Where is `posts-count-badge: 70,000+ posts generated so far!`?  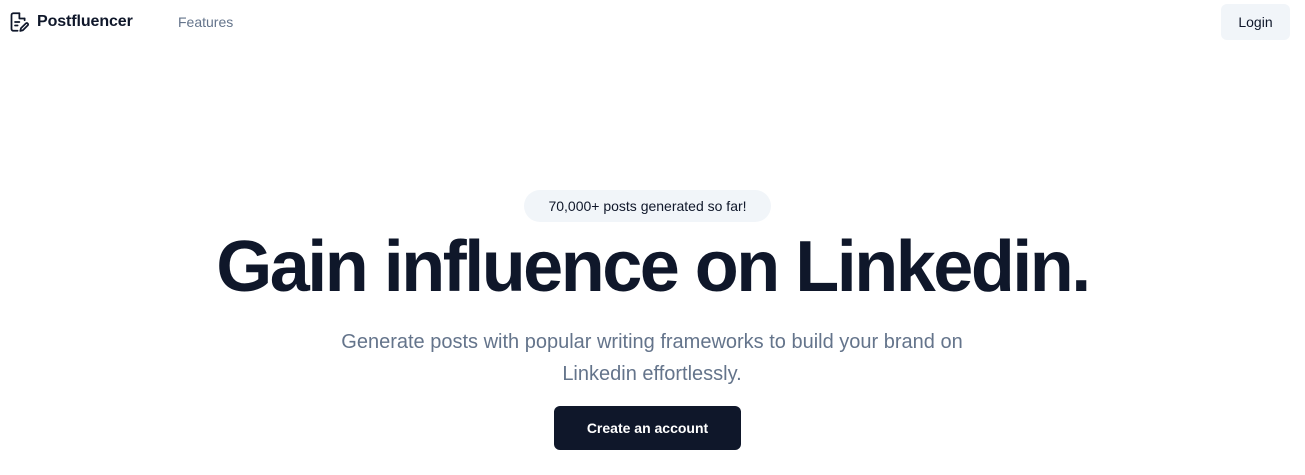
posts-count-badge: 70,000+ posts generated so far! is located at coordinates (647, 206).